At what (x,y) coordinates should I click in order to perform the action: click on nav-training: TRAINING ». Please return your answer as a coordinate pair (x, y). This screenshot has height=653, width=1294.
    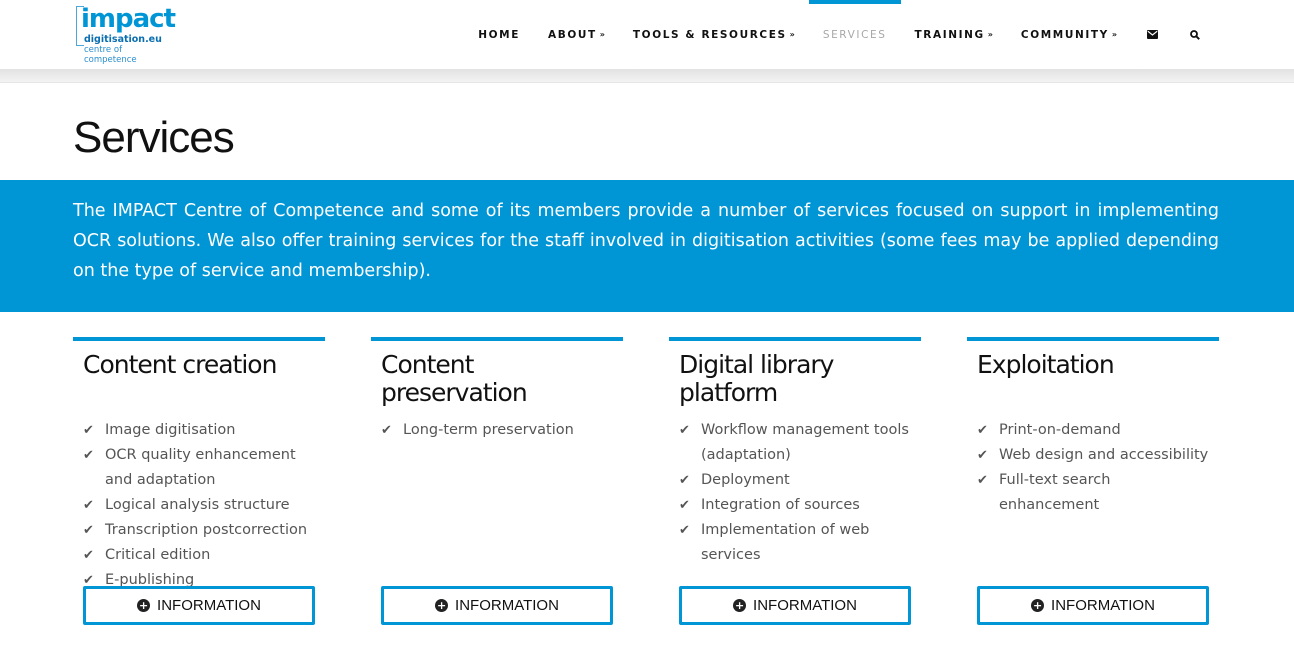
    Looking at the image, I should click on (954, 34).